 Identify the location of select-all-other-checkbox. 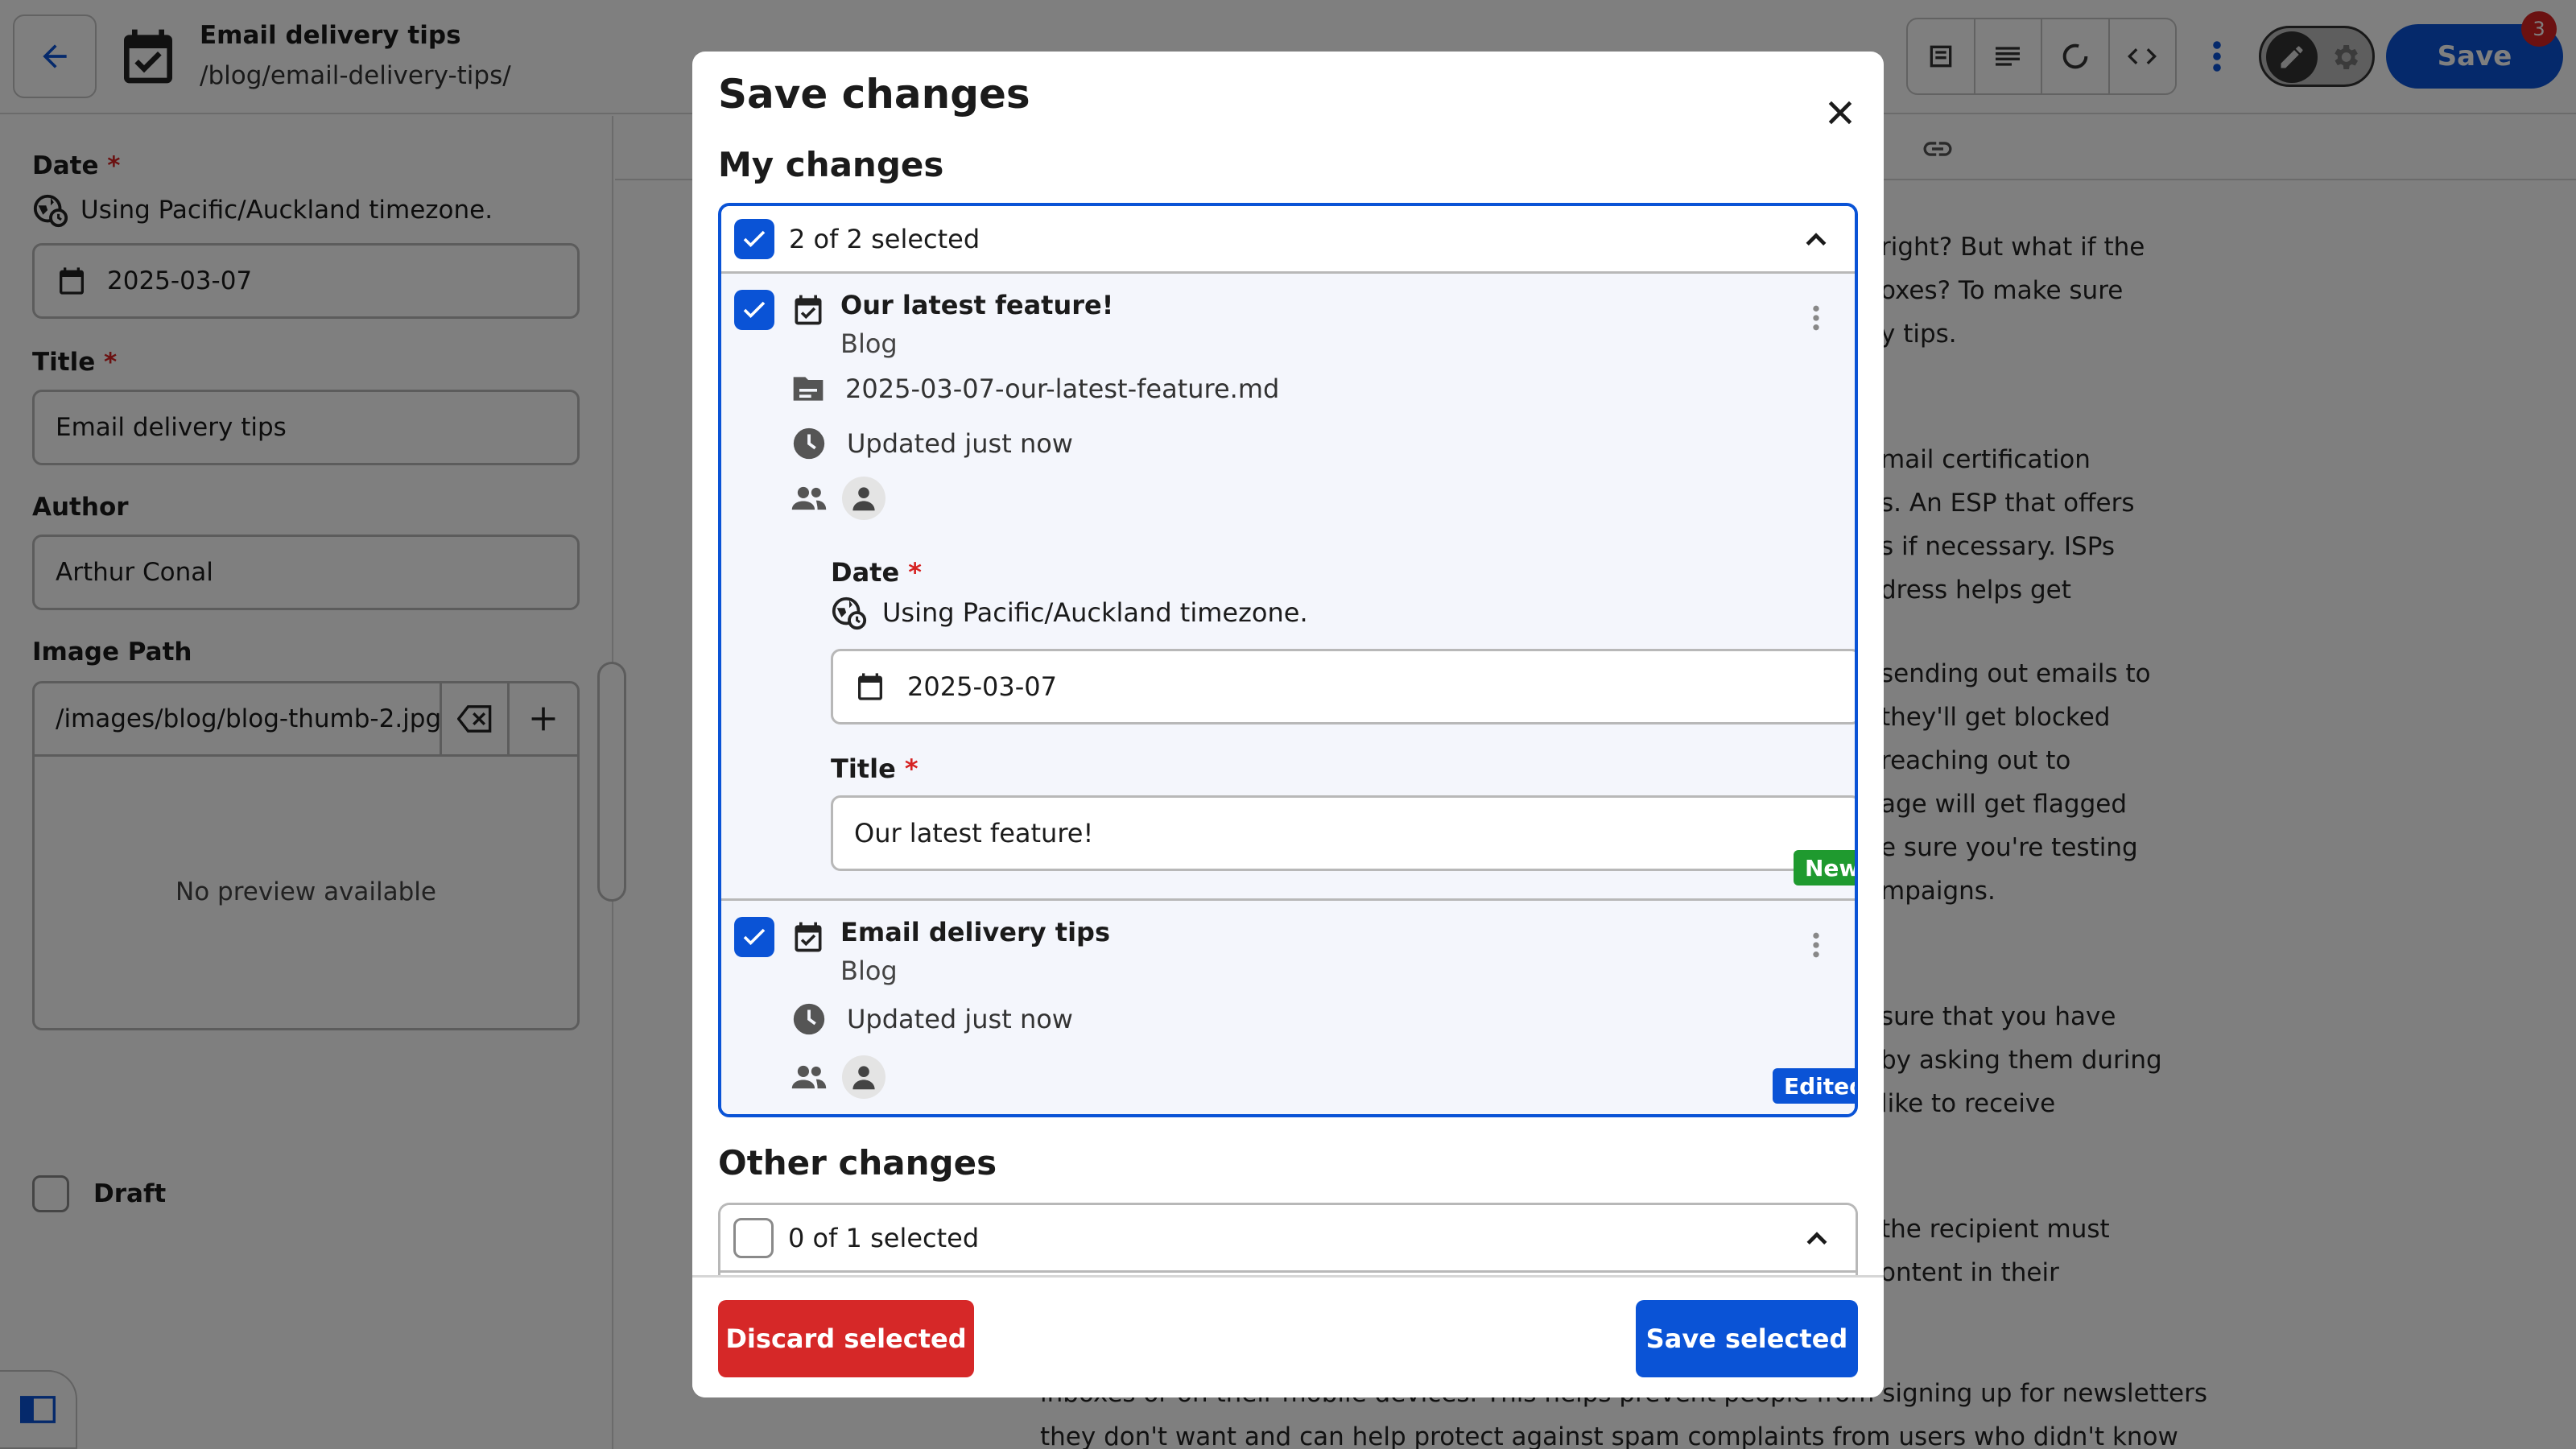
(753, 1237).